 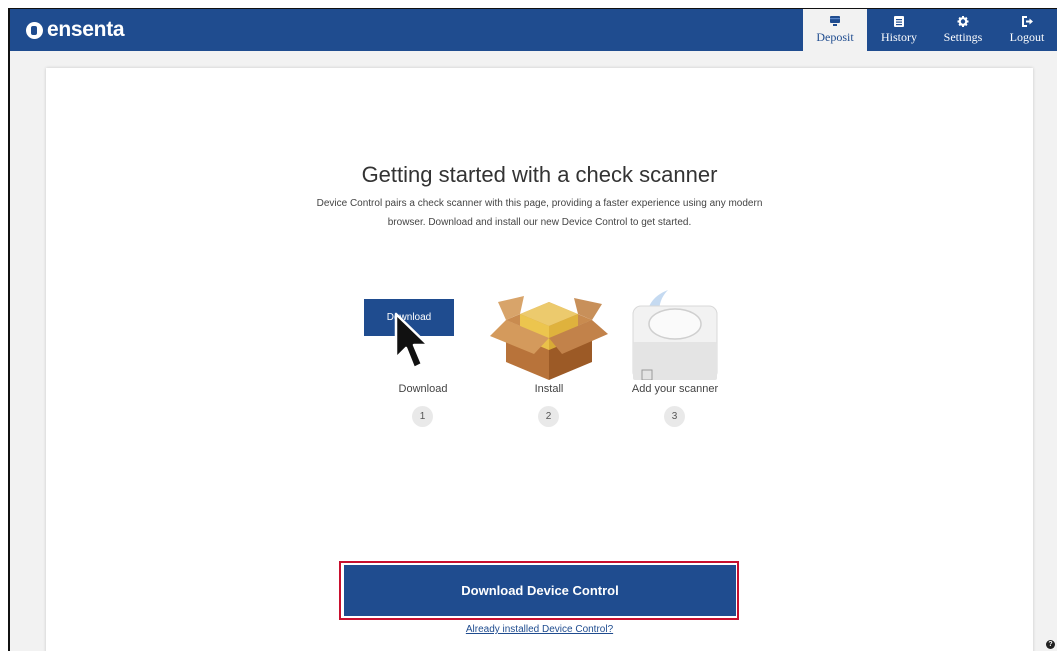 I want to click on scanner-icon, so click(x=675, y=335).